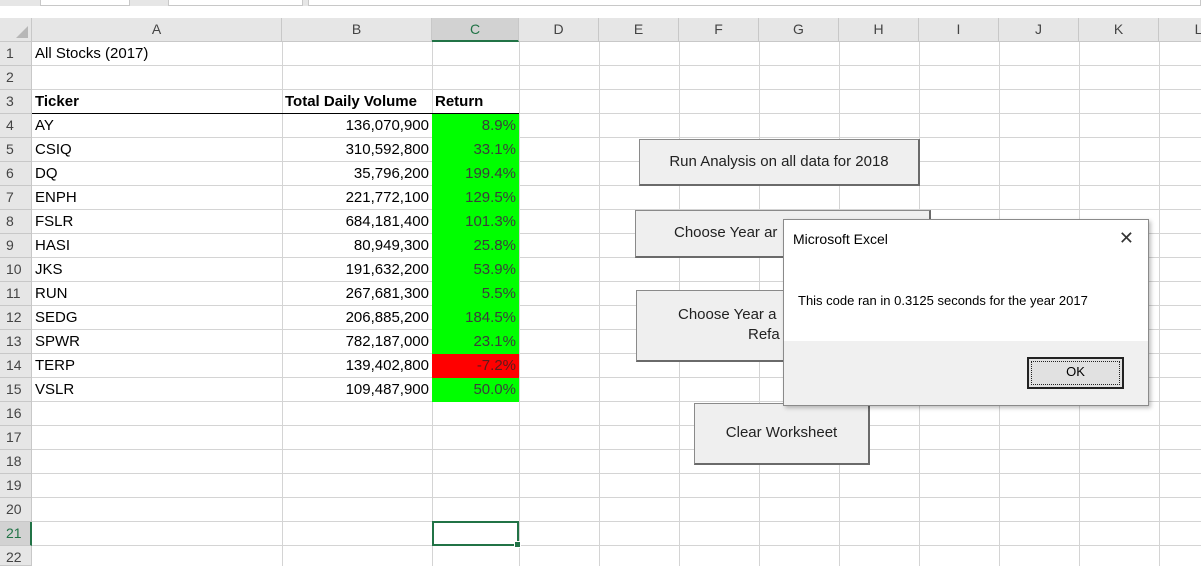  I want to click on clear-worksheet-button: Clear Worksheet, so click(782, 434).